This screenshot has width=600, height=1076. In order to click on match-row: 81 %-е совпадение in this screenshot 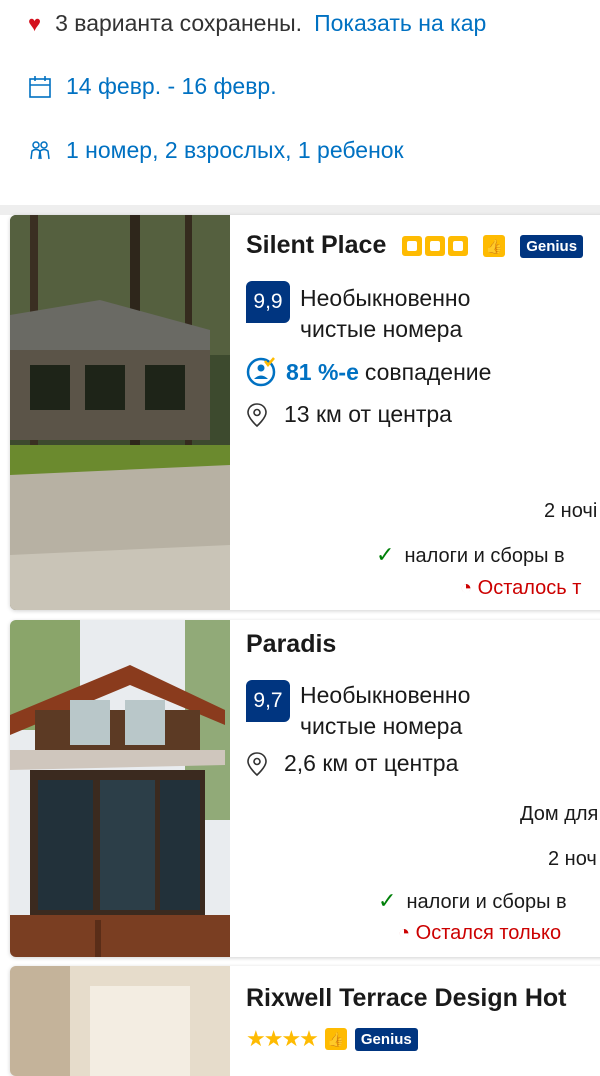, I will do `click(368, 372)`.